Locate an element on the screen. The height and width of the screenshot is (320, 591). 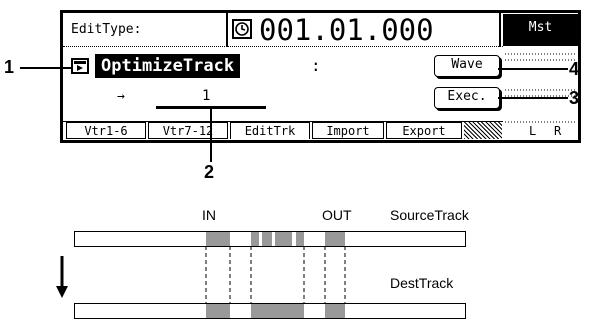
guide-lines is located at coordinates (275, 275).